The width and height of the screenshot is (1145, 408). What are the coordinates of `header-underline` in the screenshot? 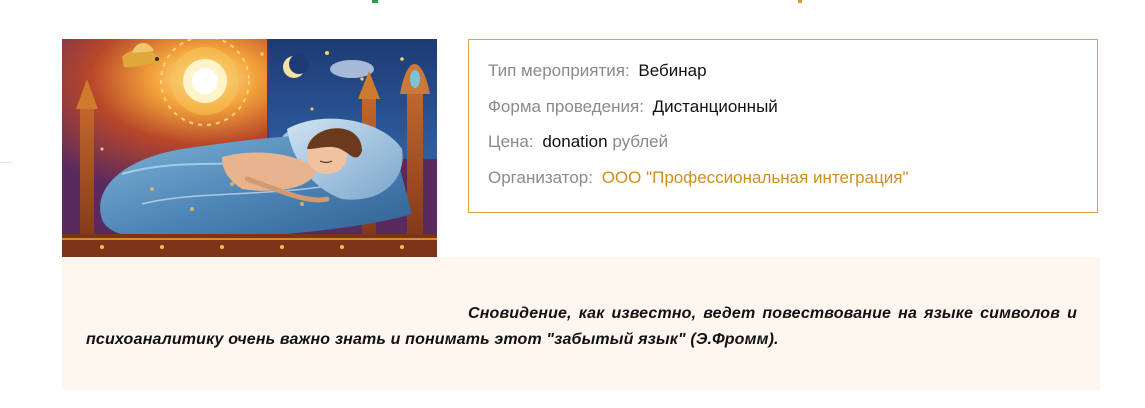 It's located at (587, 1).